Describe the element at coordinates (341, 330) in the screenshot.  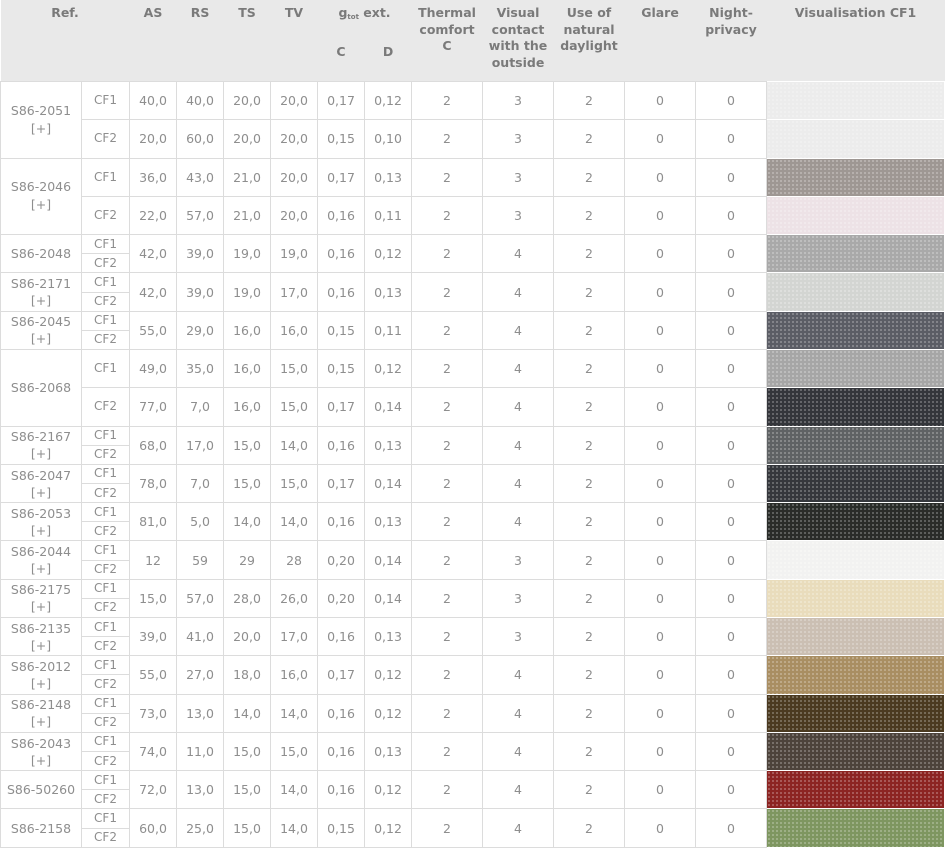
I see `c-cell: 0,15` at that location.